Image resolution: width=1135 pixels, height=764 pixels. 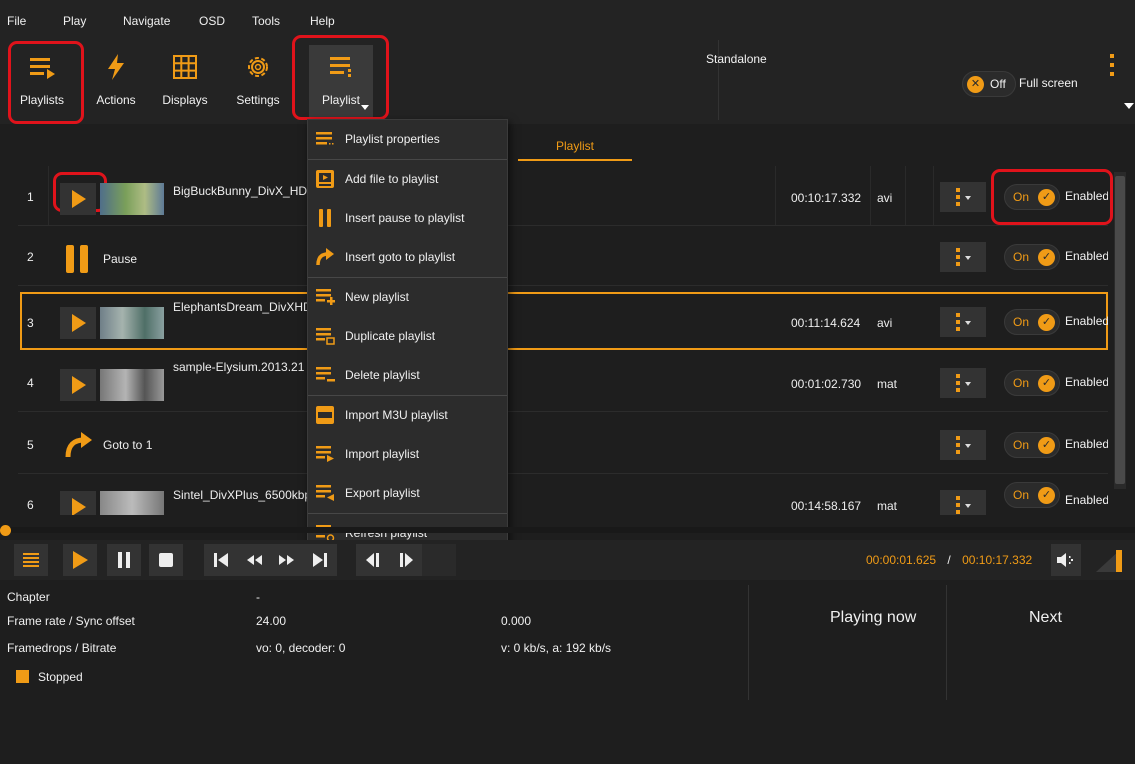 I want to click on volume-slider, so click(x=1112, y=560).